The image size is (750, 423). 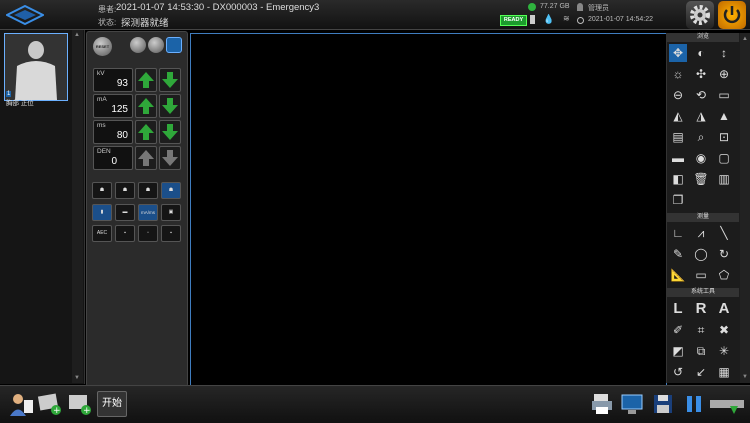 I want to click on scroll-up-icon: ▲, so click(x=745, y=39).